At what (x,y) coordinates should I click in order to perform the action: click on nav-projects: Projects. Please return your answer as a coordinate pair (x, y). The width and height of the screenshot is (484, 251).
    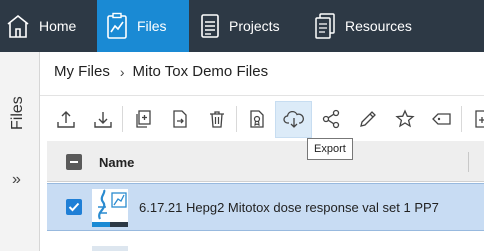
    Looking at the image, I should click on (245, 26).